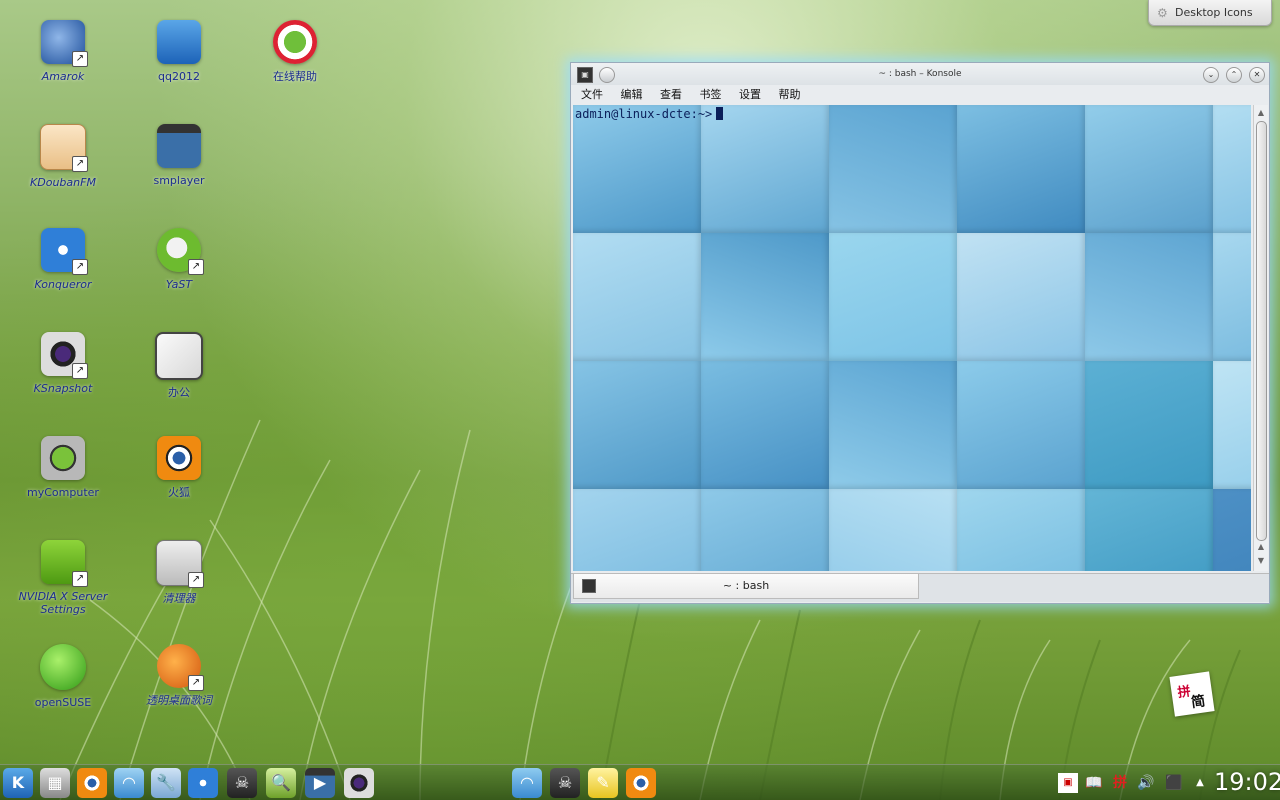 This screenshot has width=1280, height=800. What do you see at coordinates (166, 783) in the screenshot?
I see `system-settings-icon: 🔧` at bounding box center [166, 783].